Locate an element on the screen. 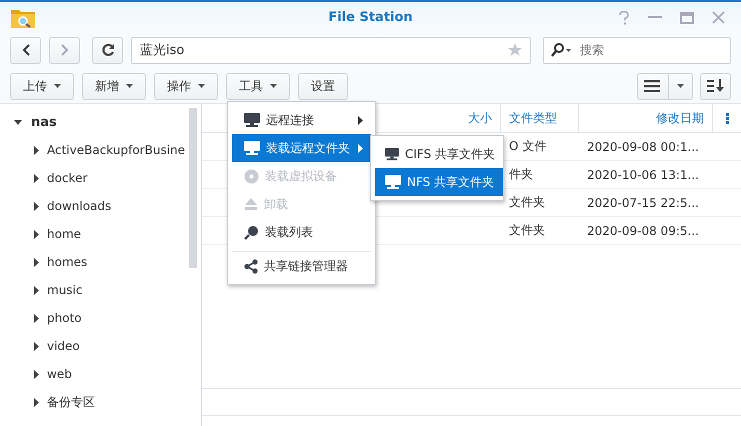 The width and height of the screenshot is (741, 426). back-button is located at coordinates (25, 50).